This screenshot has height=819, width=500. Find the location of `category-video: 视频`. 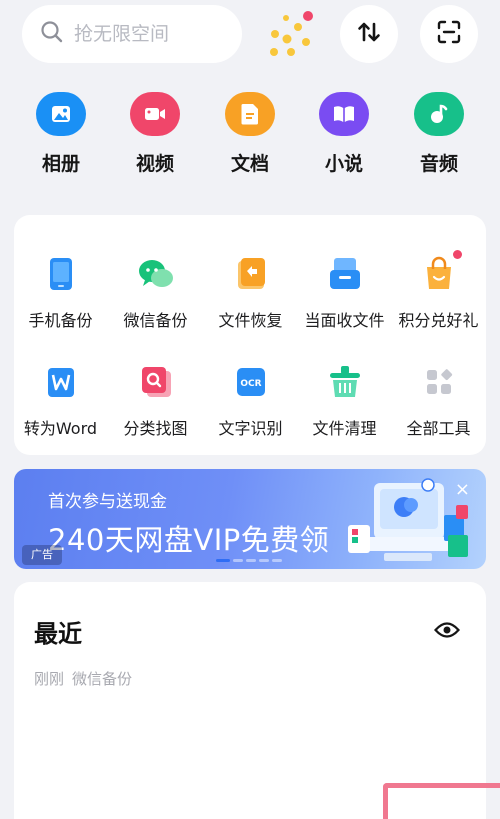

category-video: 视频 is located at coordinates (155, 134).